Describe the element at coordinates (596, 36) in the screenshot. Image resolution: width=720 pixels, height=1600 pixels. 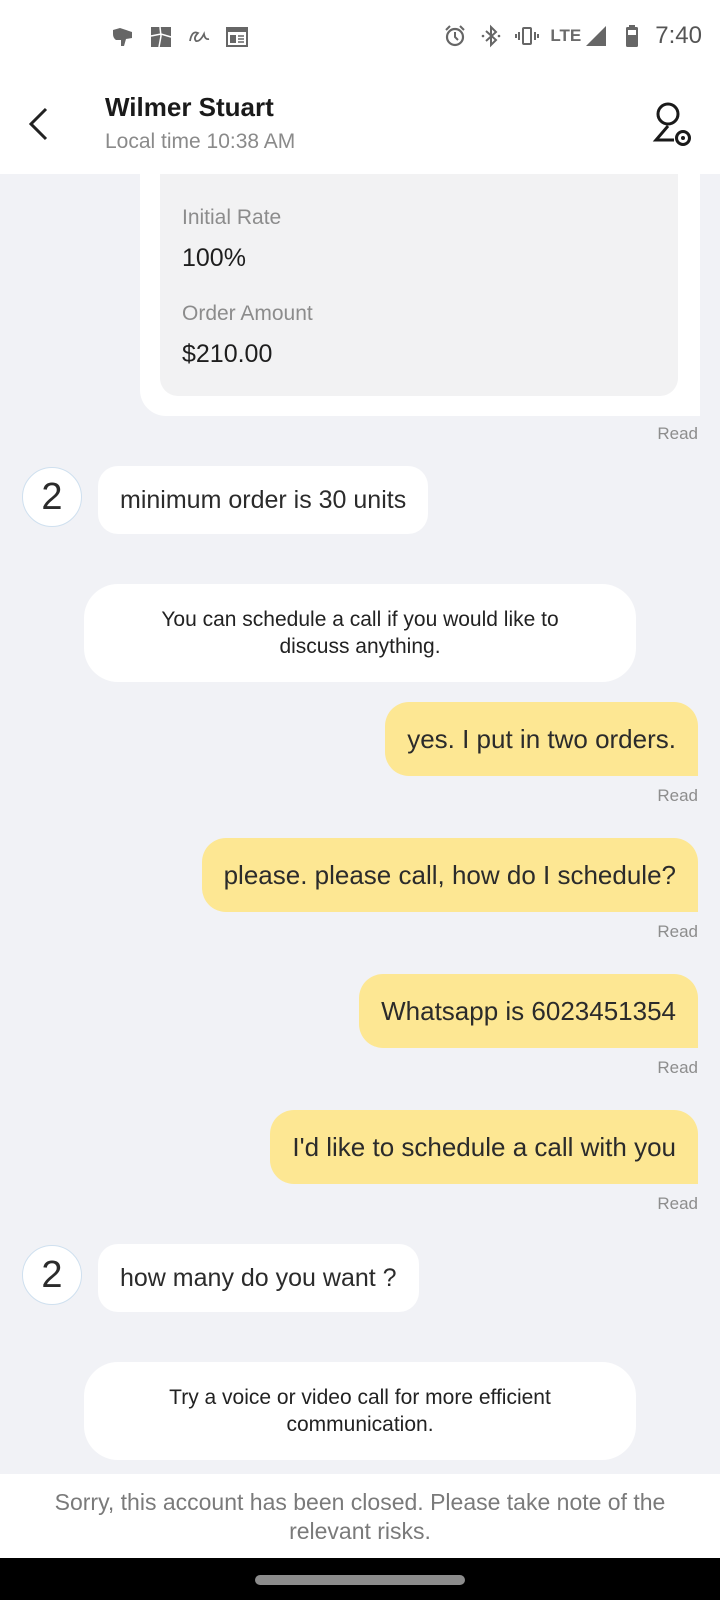
I see `signal-icon` at that location.